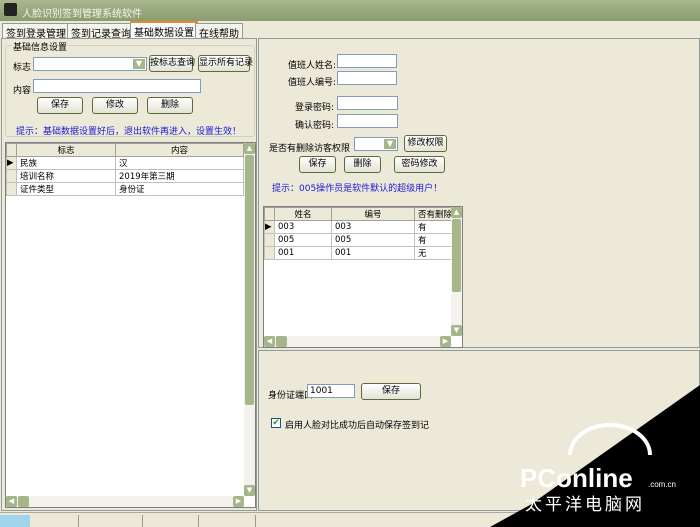 This screenshot has width=700, height=527. What do you see at coordinates (90, 64) in the screenshot?
I see `flag-combobox: ▼` at bounding box center [90, 64].